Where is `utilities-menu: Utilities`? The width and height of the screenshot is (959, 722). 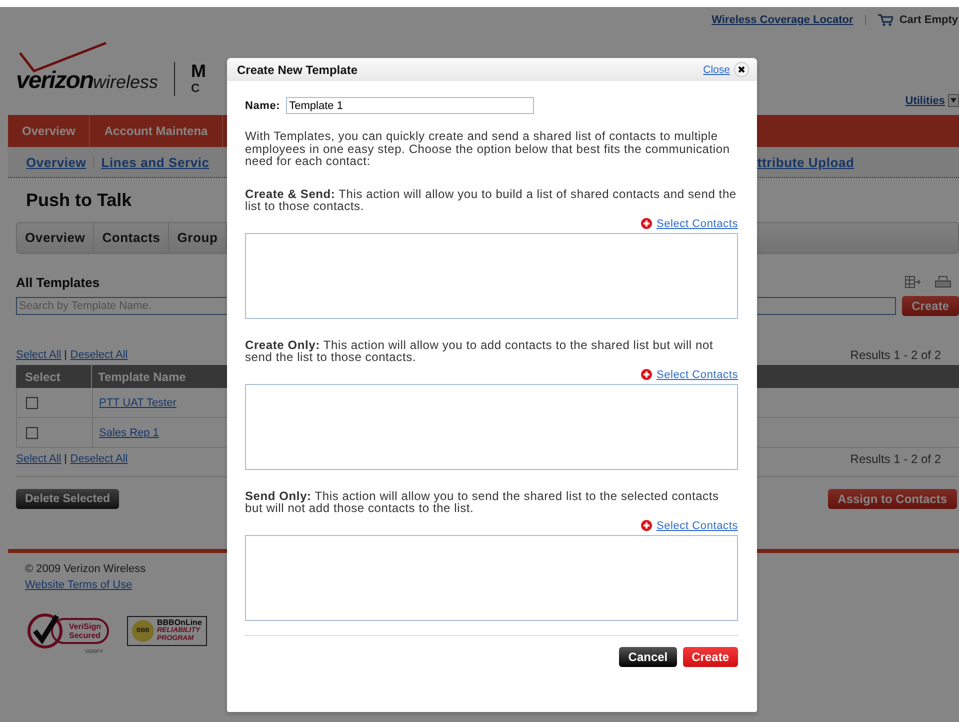 utilities-menu: Utilities is located at coordinates (925, 100).